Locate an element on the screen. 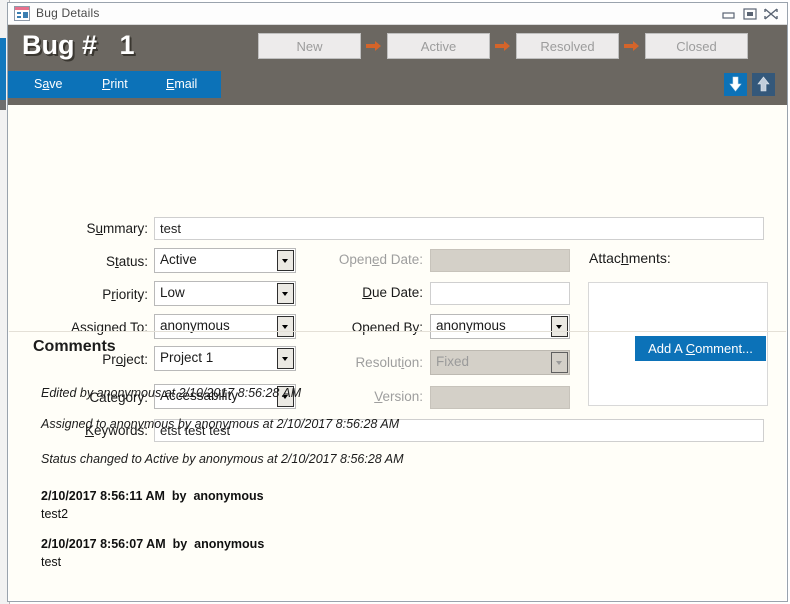  print-button: Print is located at coordinates (115, 84).